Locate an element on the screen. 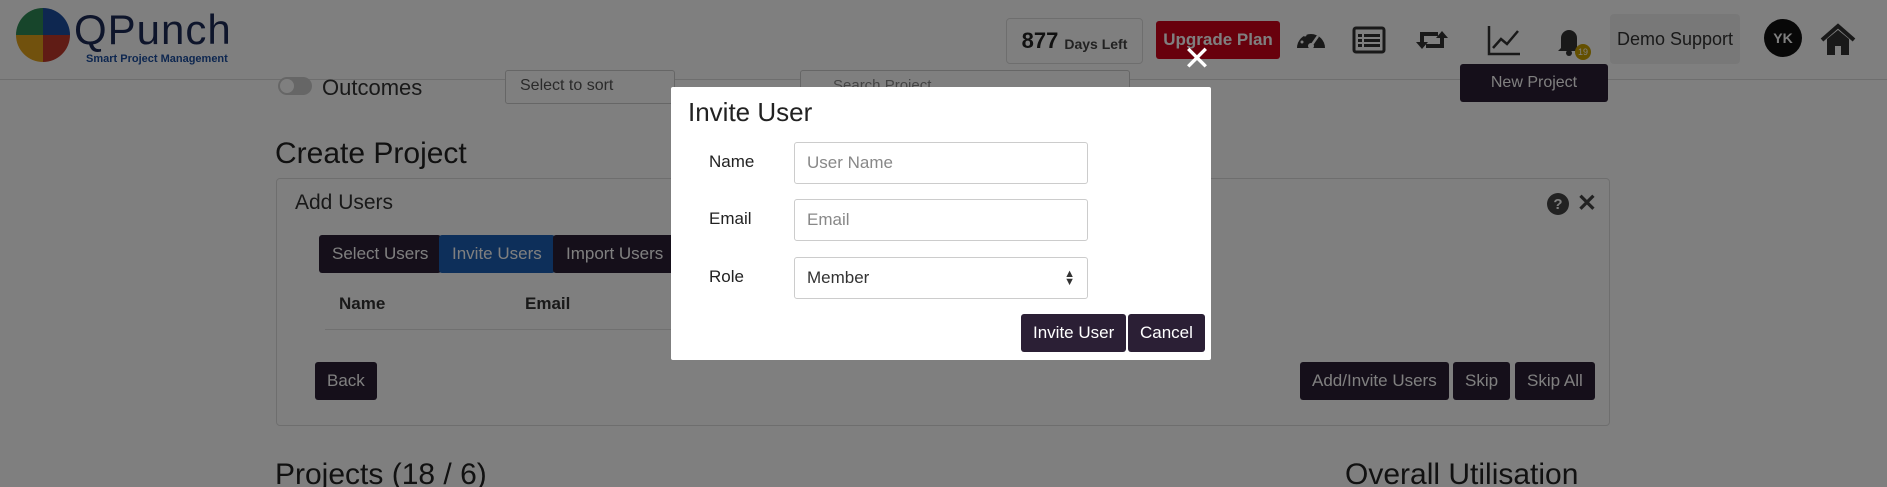  role-value: Member is located at coordinates (838, 277).